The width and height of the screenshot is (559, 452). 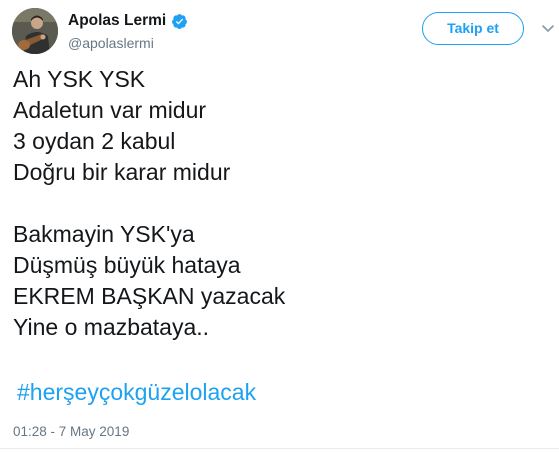 I want to click on tweet-line: Bakmayin YSK'ya, so click(x=104, y=234).